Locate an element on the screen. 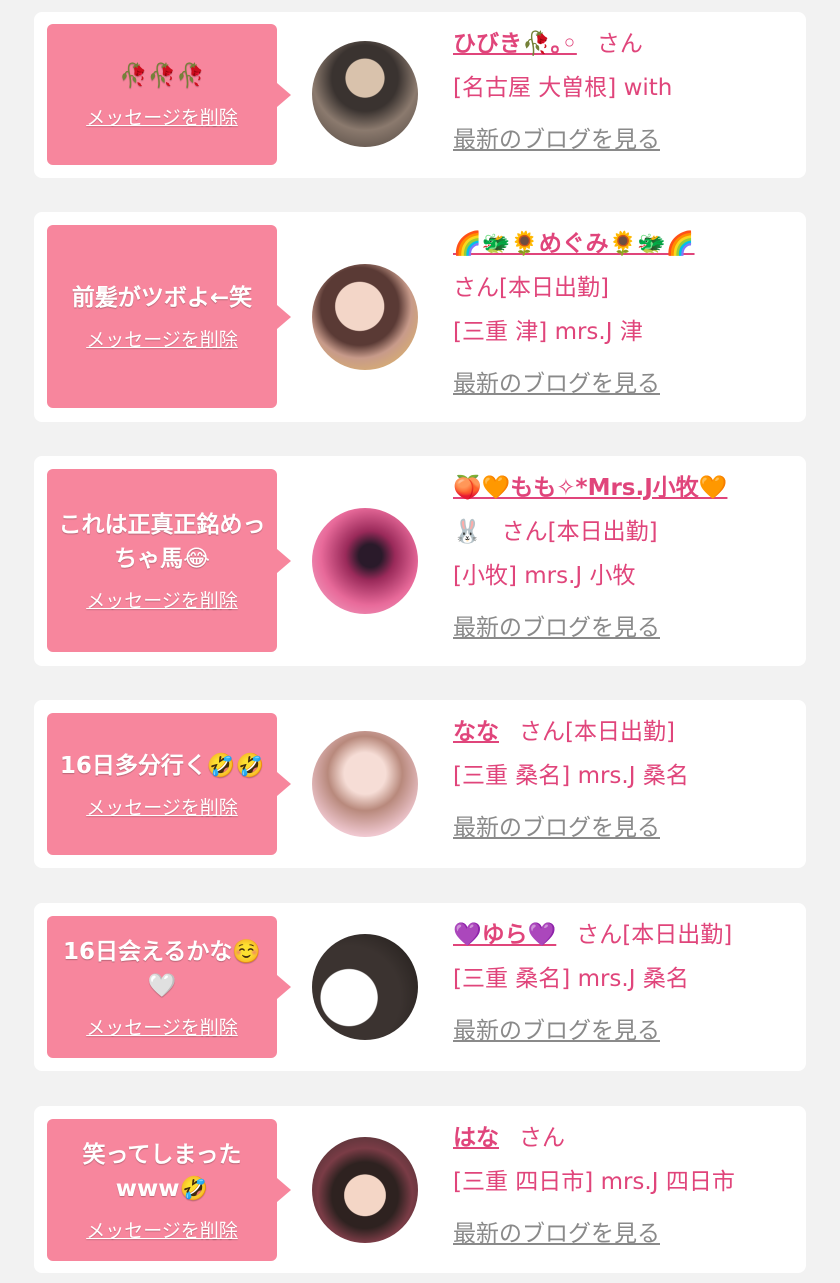  profile-name-link: 🍑🧡もも✧*Mrs.J小牧🧡 is located at coordinates (590, 488).